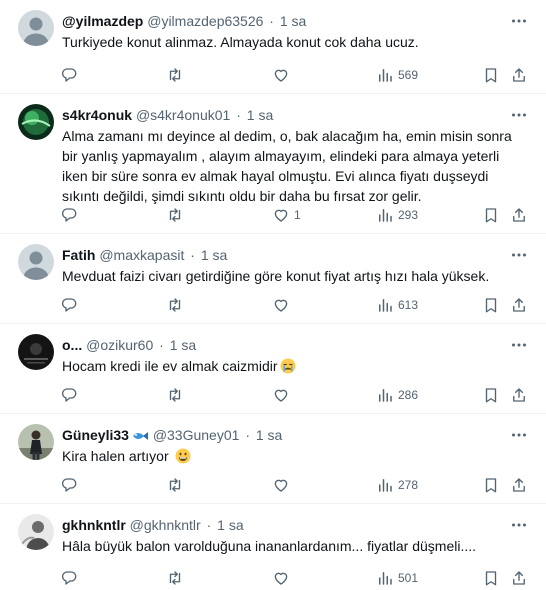 This screenshot has width=546, height=590. I want to click on view-count: 286, so click(408, 395).